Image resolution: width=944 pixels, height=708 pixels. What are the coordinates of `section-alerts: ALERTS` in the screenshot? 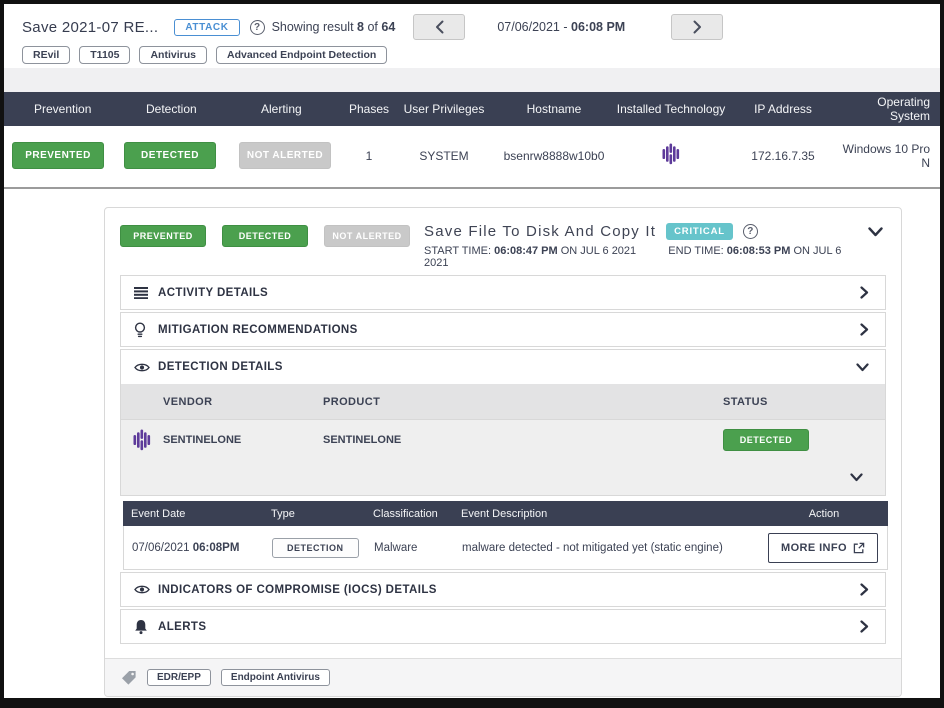 It's located at (503, 626).